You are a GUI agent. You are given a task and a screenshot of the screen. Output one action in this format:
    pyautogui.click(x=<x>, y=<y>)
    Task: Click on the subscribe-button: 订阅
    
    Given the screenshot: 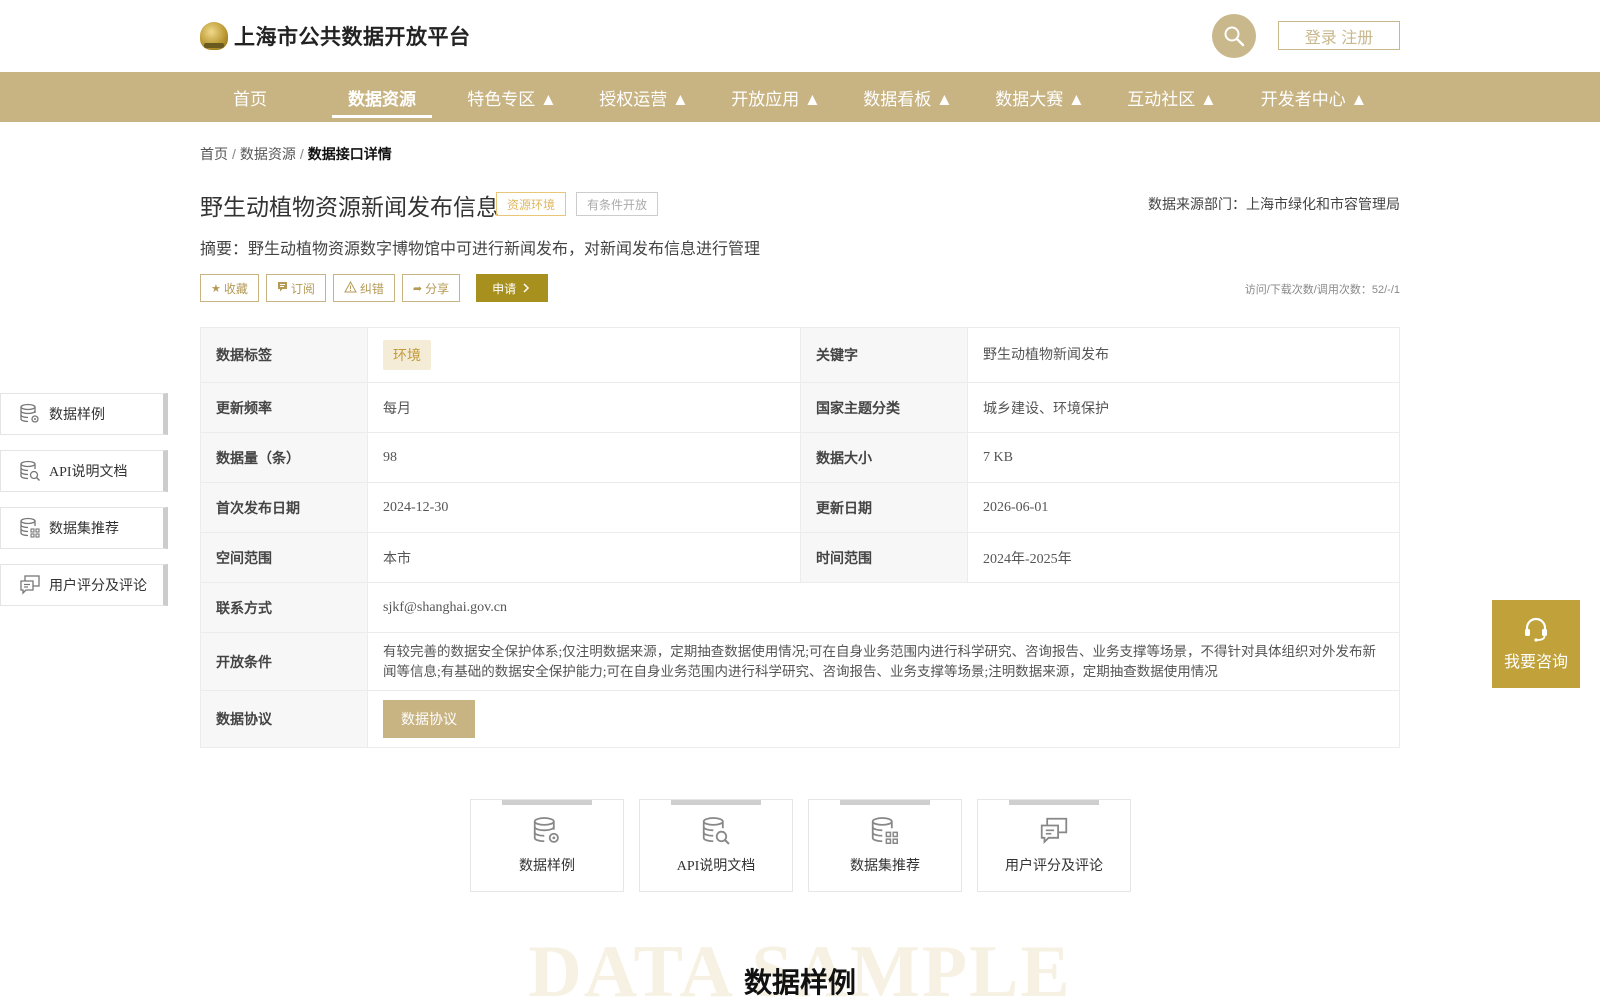 What is the action you would take?
    pyautogui.click(x=295, y=288)
    